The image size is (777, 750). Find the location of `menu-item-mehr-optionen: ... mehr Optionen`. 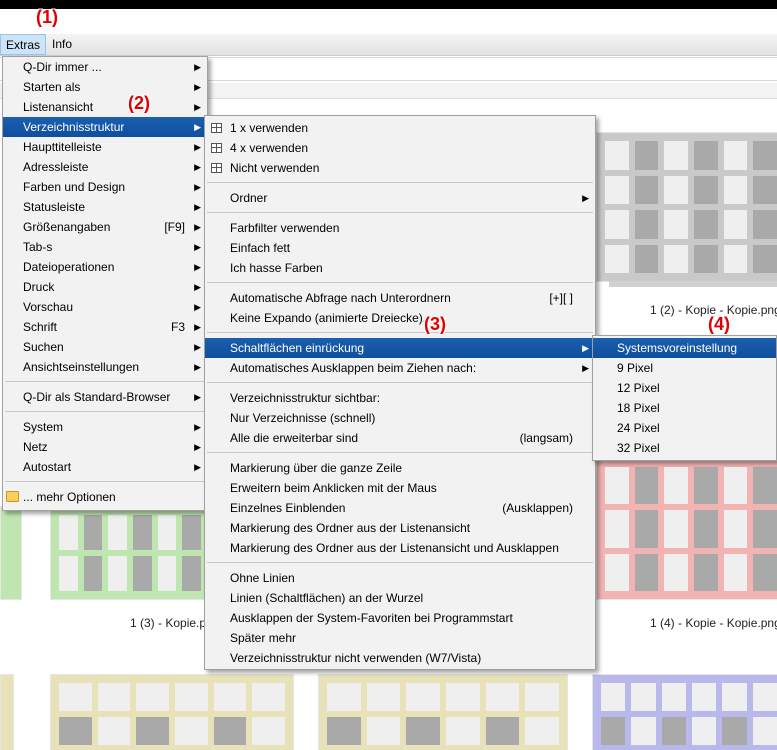

menu-item-mehr-optionen: ... mehr Optionen is located at coordinates (105, 497).